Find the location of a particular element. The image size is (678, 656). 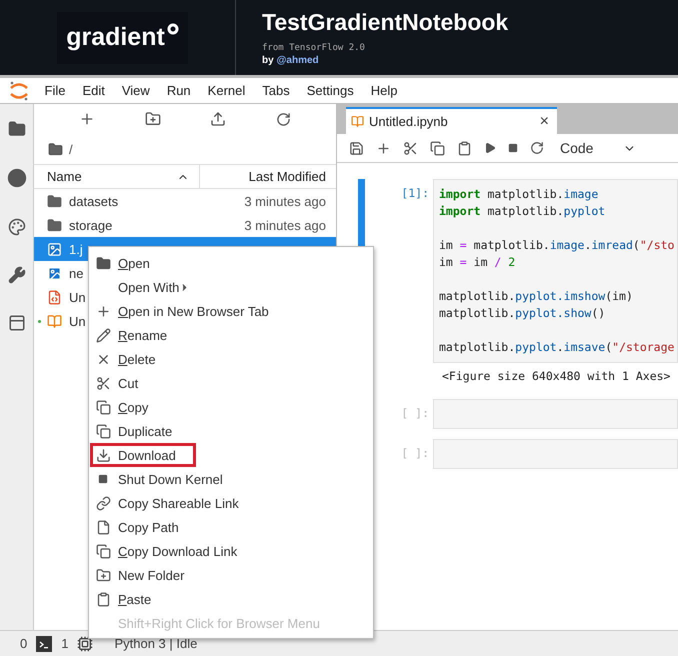

byline-text: by is located at coordinates (268, 60).